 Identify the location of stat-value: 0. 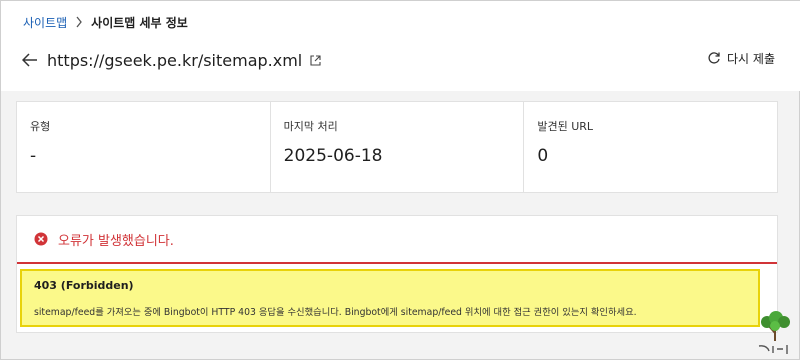
(543, 156).